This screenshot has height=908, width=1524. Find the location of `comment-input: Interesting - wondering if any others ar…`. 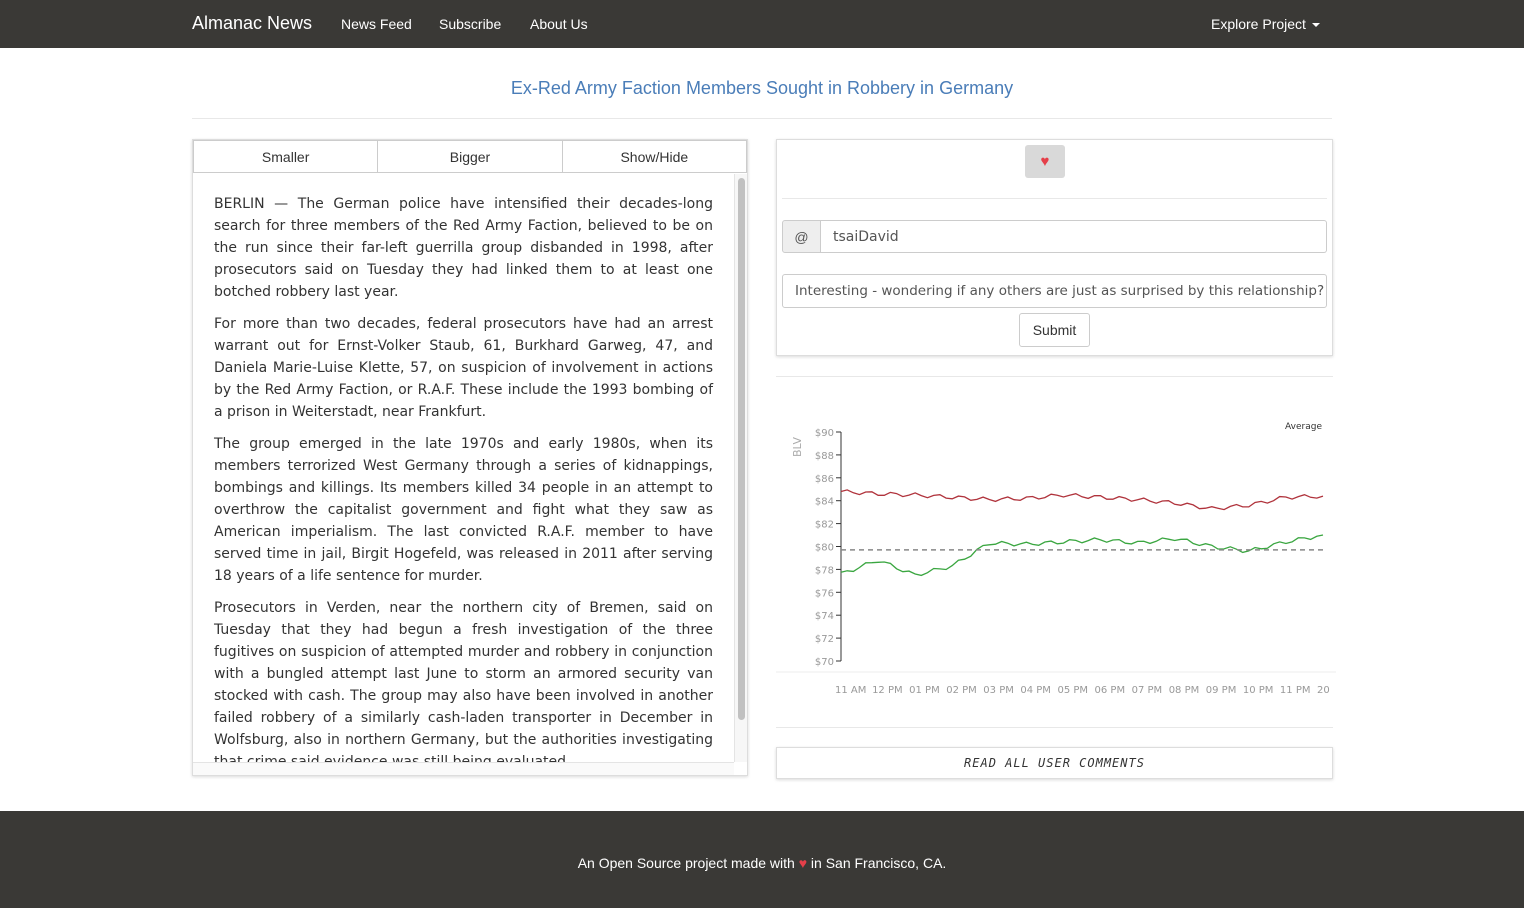

comment-input: Interesting - wondering if any others ar… is located at coordinates (1054, 291).